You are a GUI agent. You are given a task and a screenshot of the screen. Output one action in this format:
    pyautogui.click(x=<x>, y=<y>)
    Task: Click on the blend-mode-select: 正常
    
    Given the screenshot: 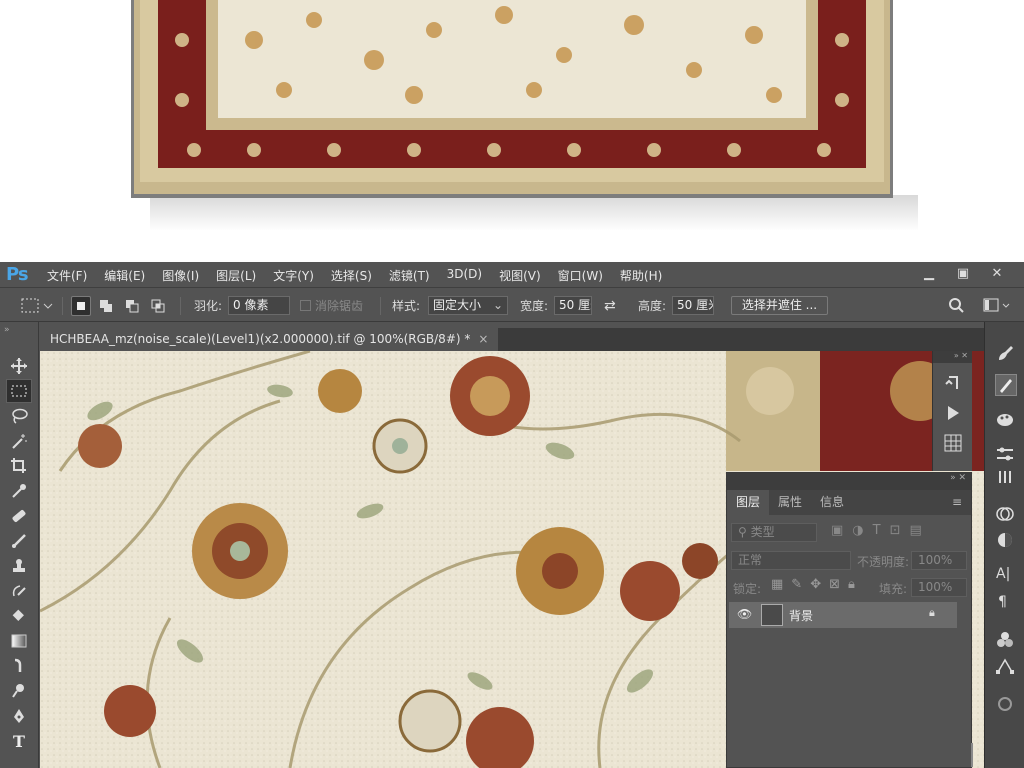 What is the action you would take?
    pyautogui.click(x=791, y=560)
    